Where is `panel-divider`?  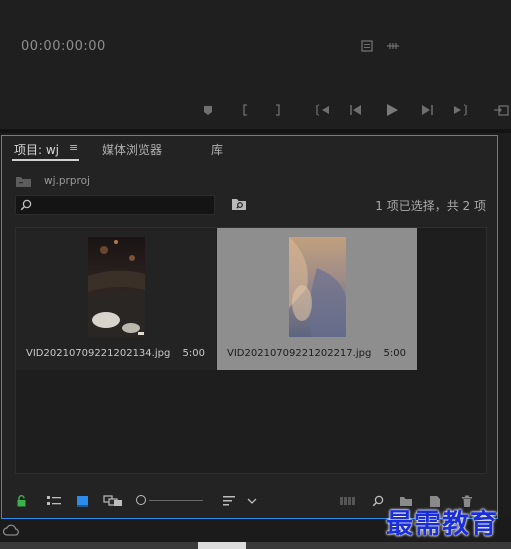 panel-divider is located at coordinates (255, 131).